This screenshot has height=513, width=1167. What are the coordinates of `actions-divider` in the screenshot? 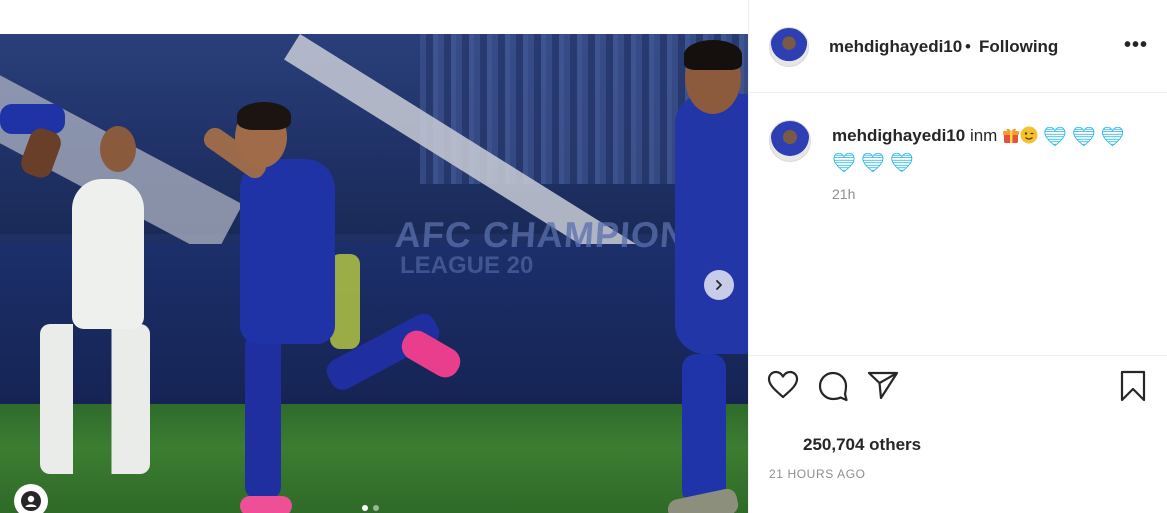 It's located at (958, 355).